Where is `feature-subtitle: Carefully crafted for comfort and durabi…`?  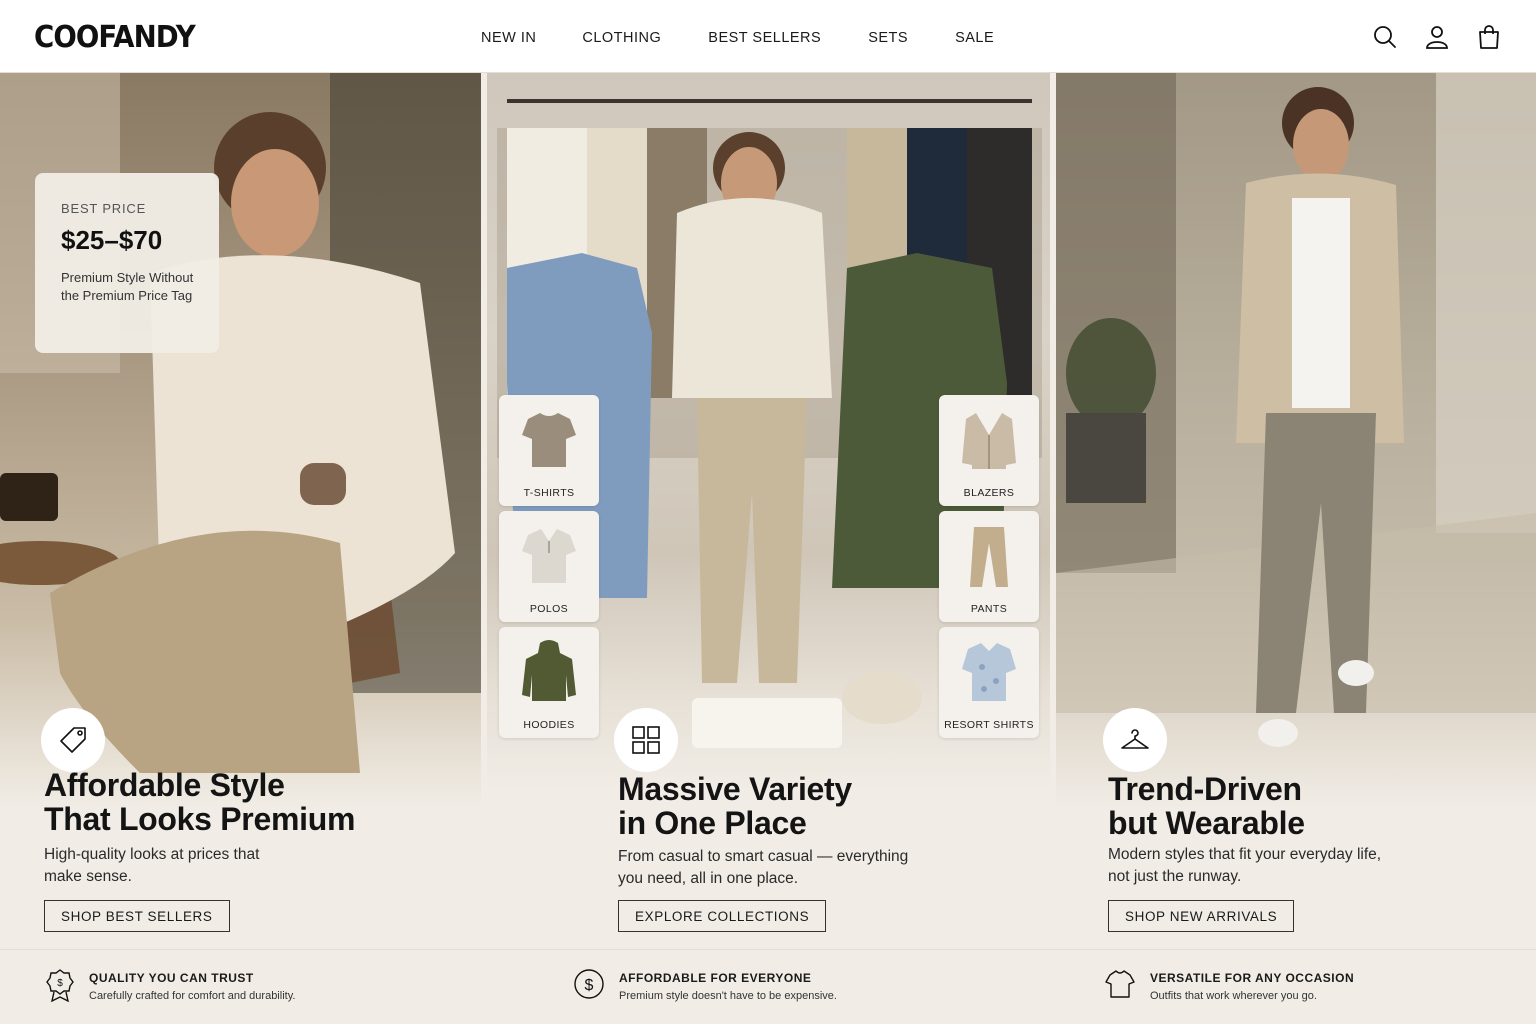 feature-subtitle: Carefully crafted for comfort and durabi… is located at coordinates (192, 996).